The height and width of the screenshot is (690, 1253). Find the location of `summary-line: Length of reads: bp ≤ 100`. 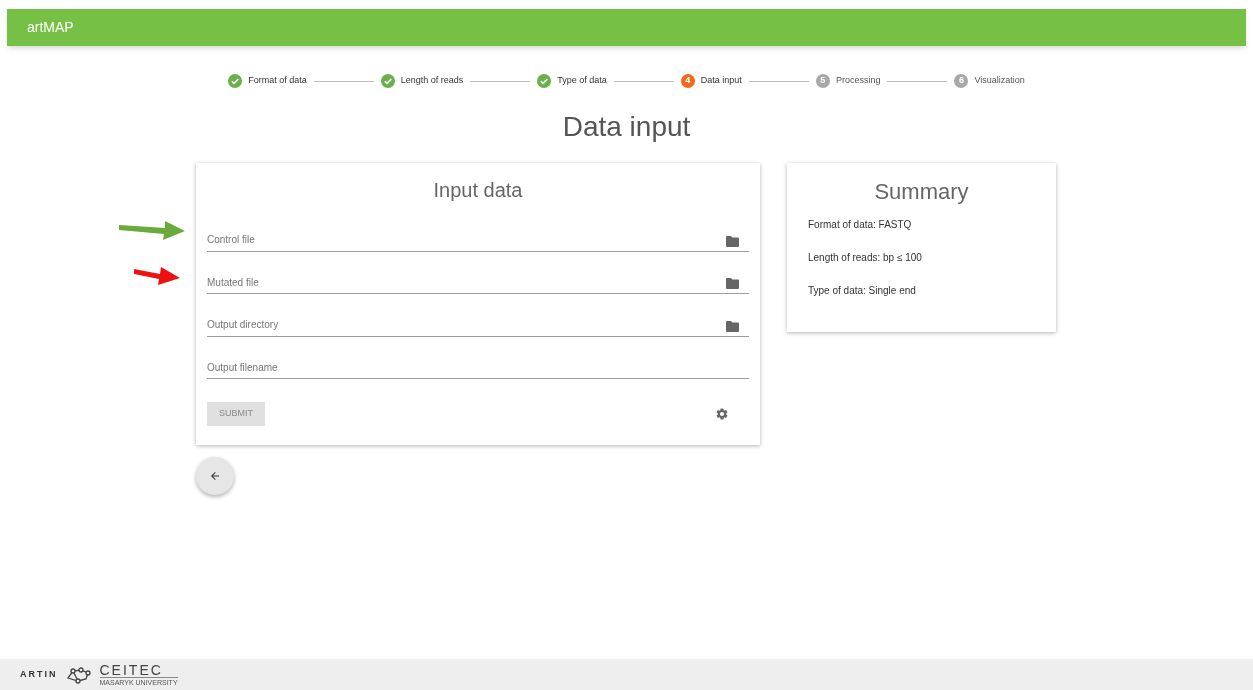

summary-line: Length of reads: bp ≤ 100 is located at coordinates (865, 258).